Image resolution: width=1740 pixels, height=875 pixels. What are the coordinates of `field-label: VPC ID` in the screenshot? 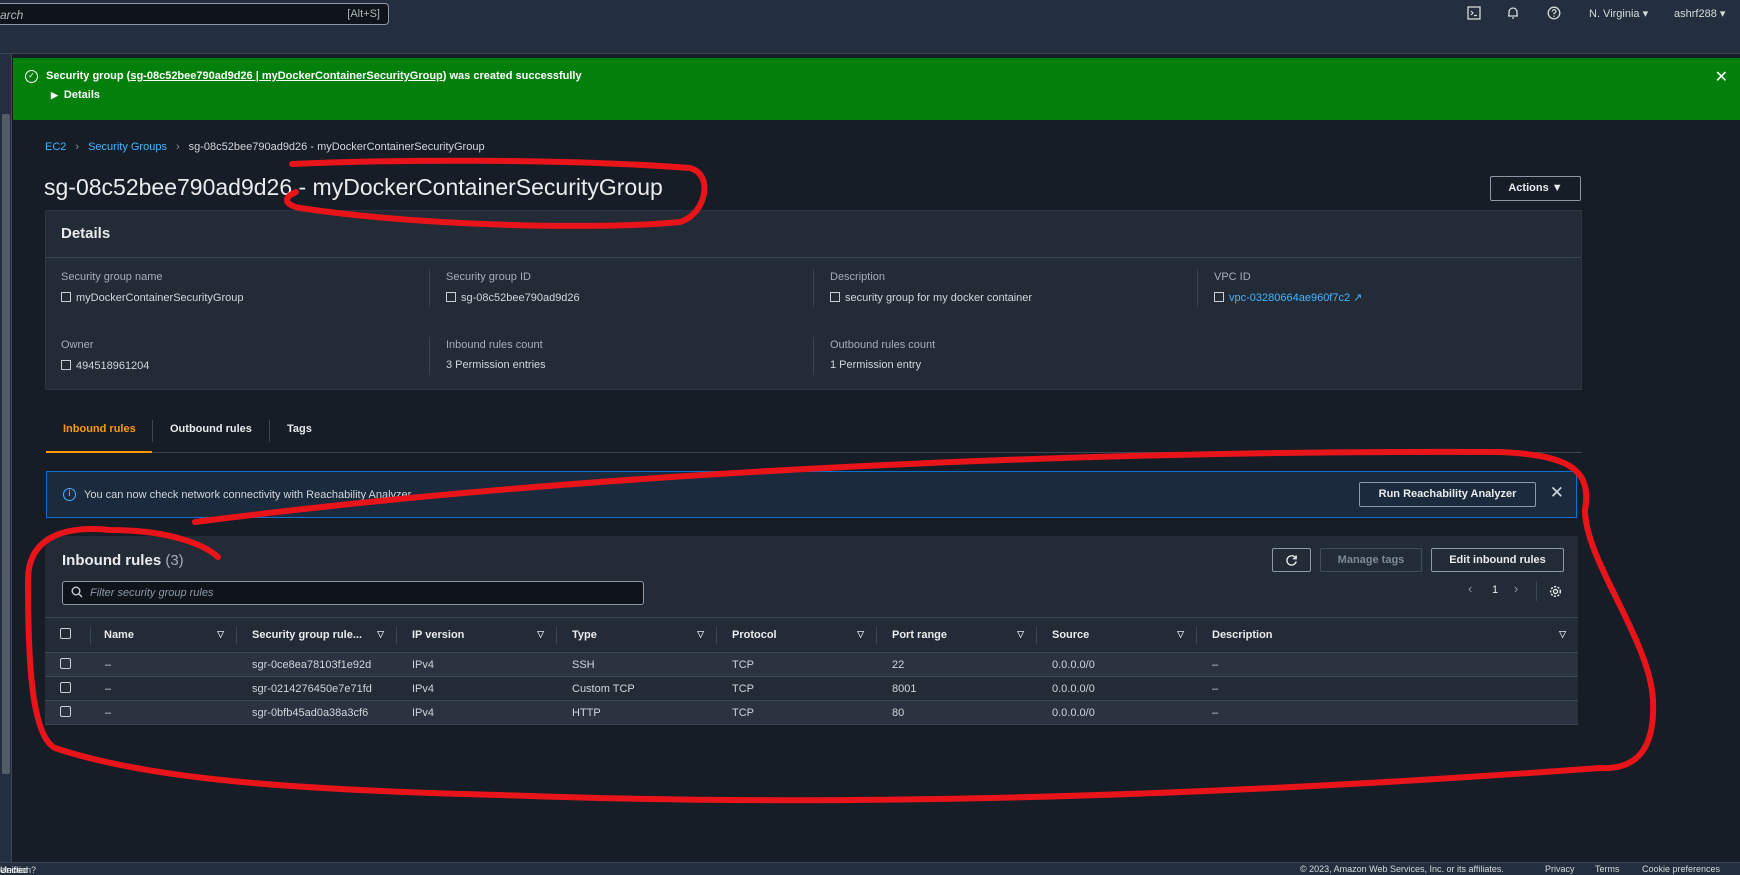 It's located at (1232, 277).